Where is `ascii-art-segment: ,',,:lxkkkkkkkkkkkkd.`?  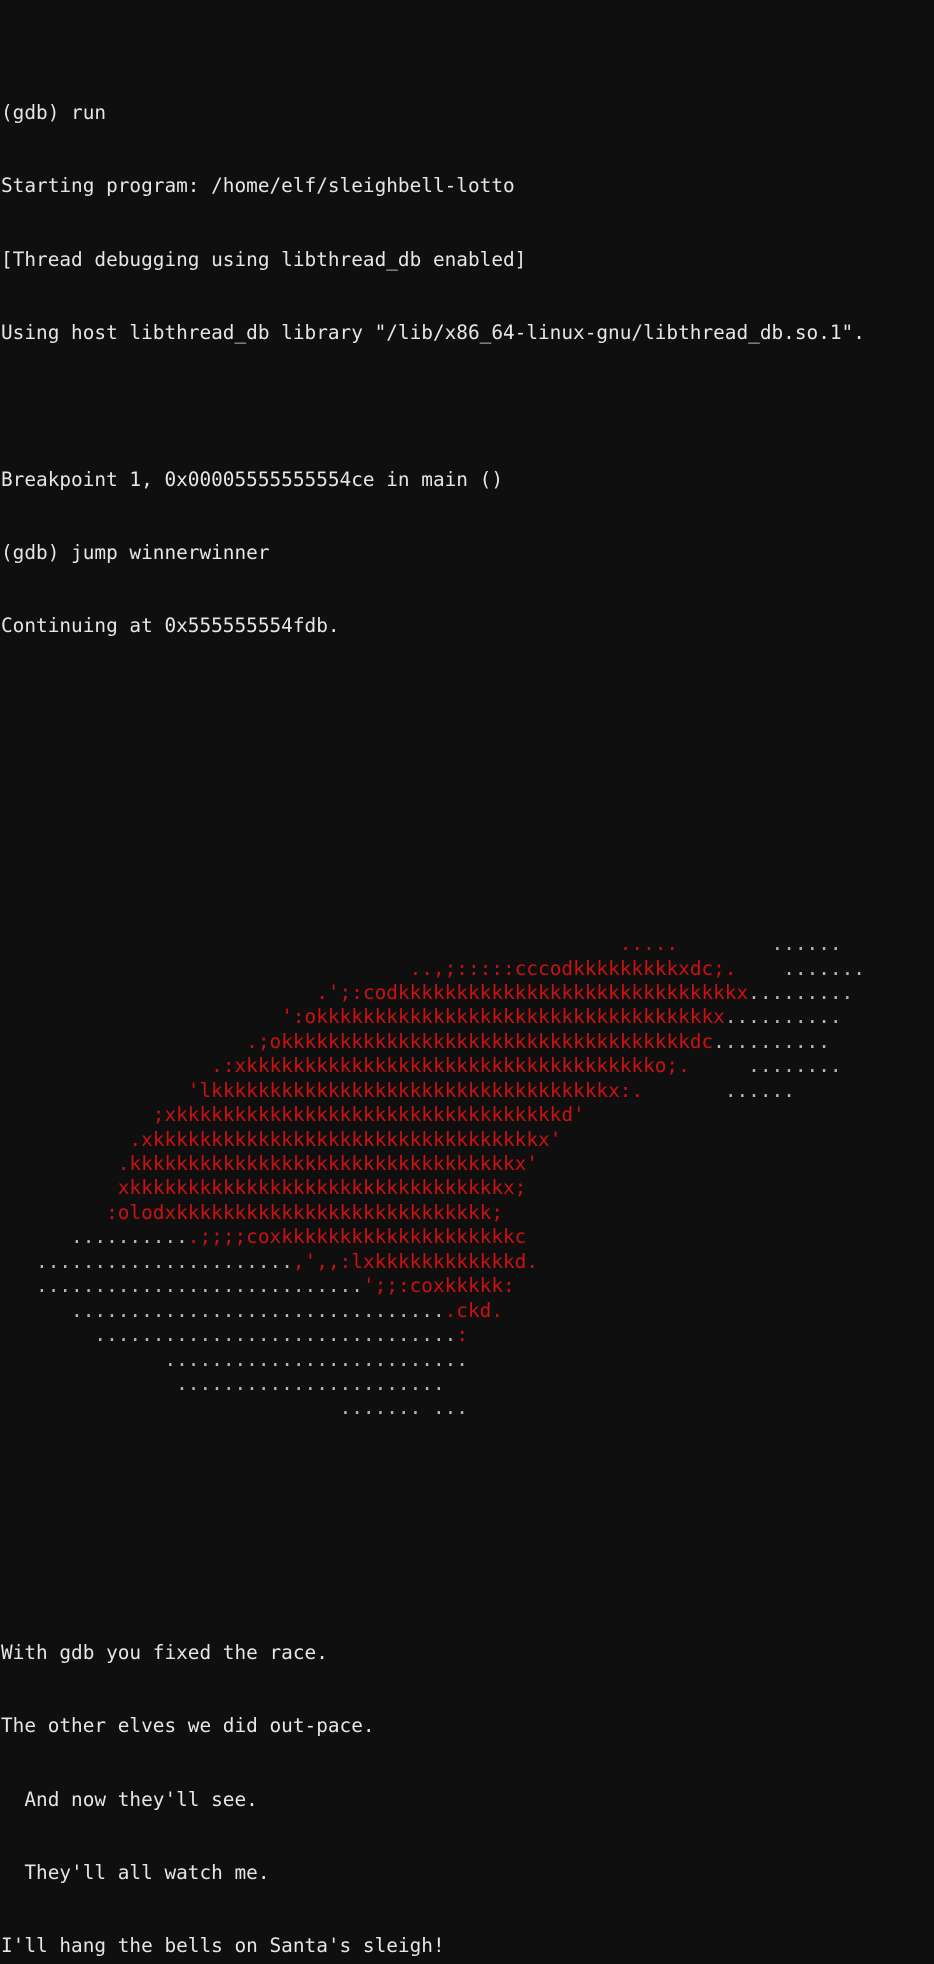 ascii-art-segment: ,',,:lxkkkkkkkkkkkkd. is located at coordinates (415, 1261).